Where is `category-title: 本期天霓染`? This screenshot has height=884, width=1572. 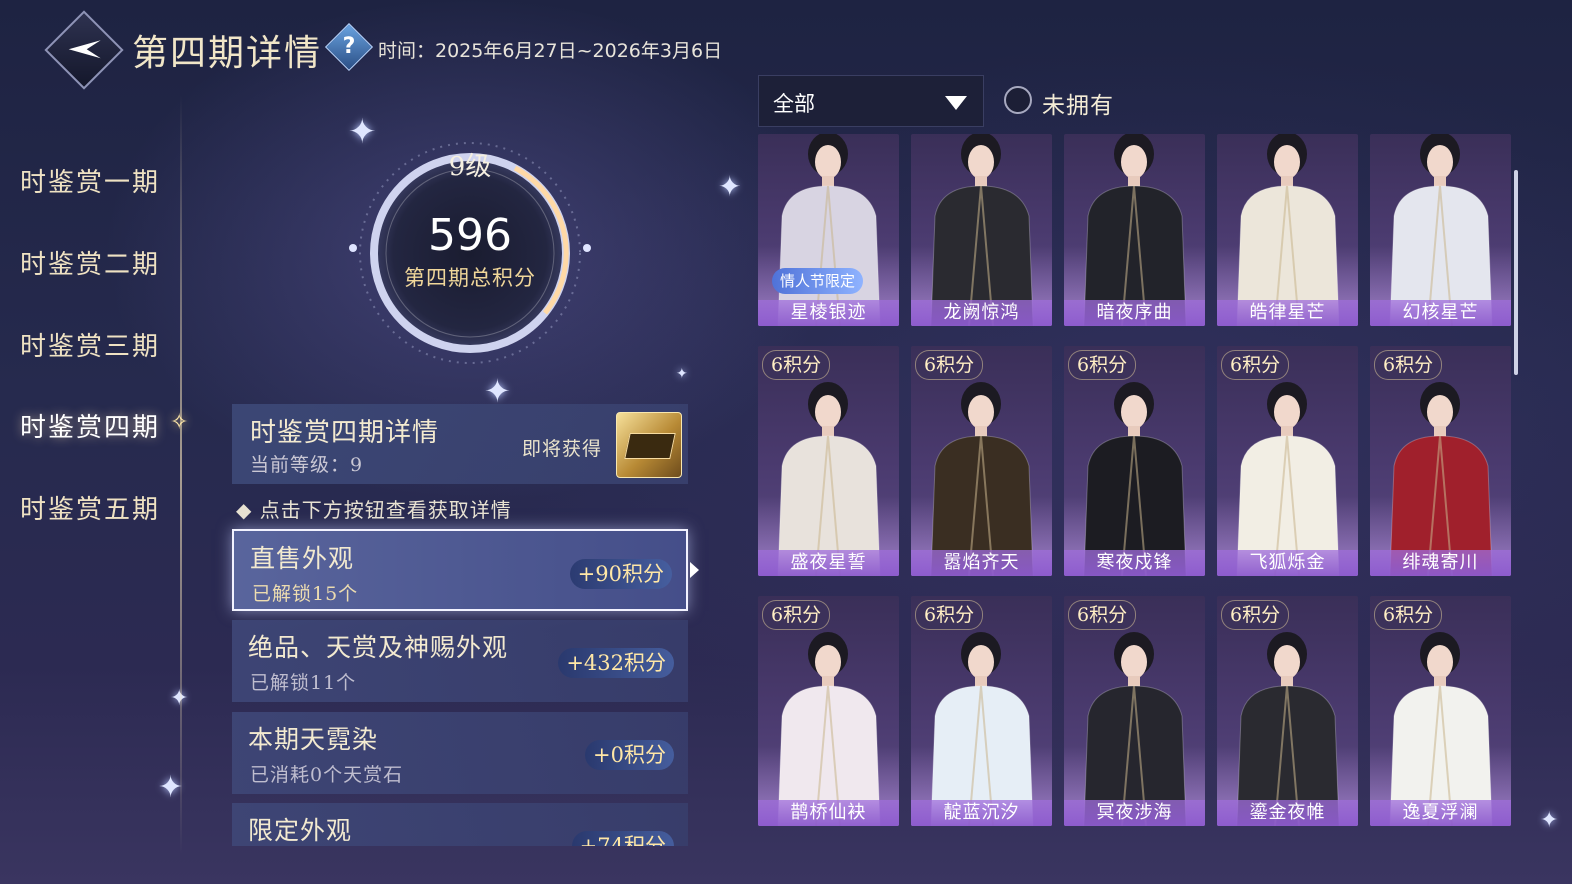
category-title: 本期天霓染 is located at coordinates (313, 739).